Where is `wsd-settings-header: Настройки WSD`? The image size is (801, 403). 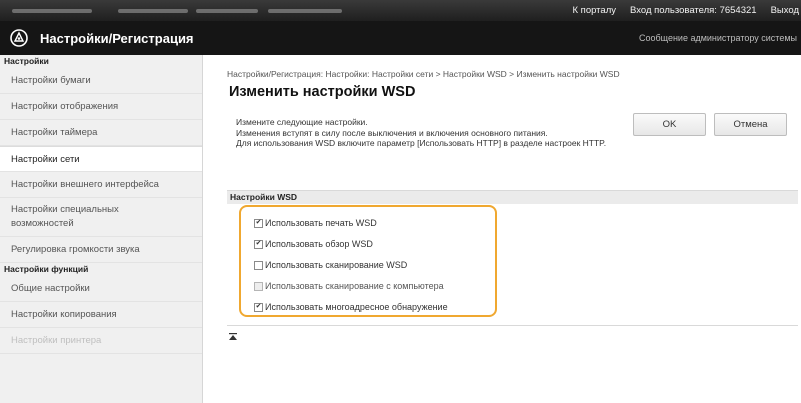 wsd-settings-header: Настройки WSD is located at coordinates (512, 197).